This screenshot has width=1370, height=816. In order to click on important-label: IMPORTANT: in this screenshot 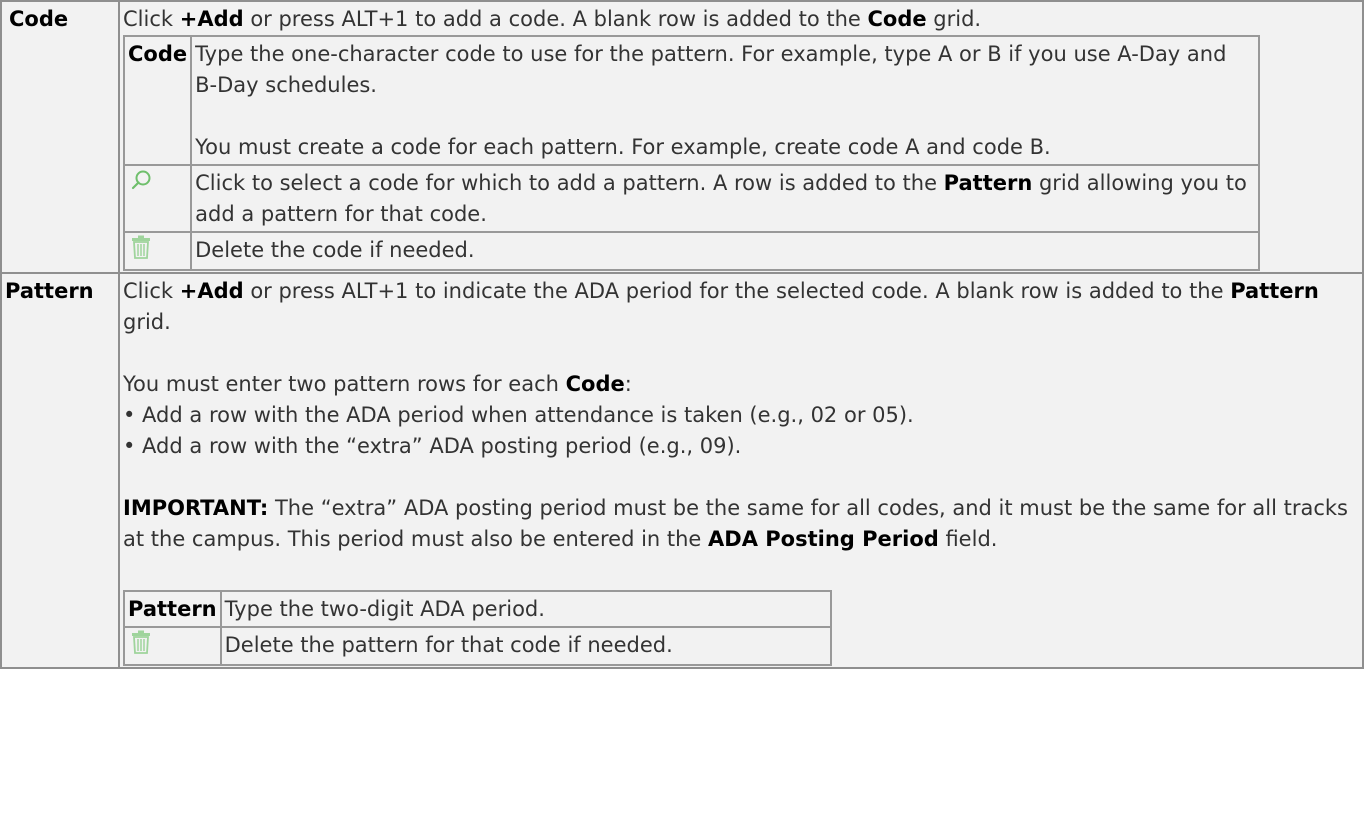, I will do `click(196, 508)`.